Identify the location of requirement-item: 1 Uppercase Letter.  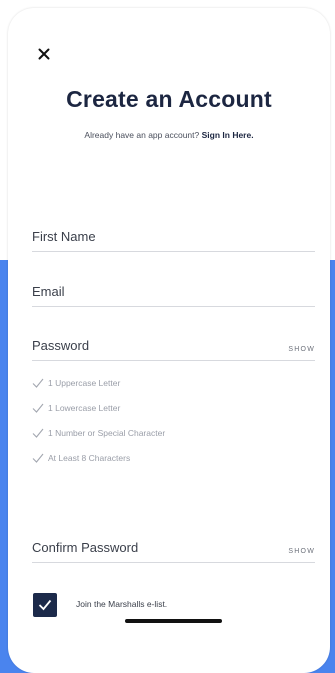
(162, 382).